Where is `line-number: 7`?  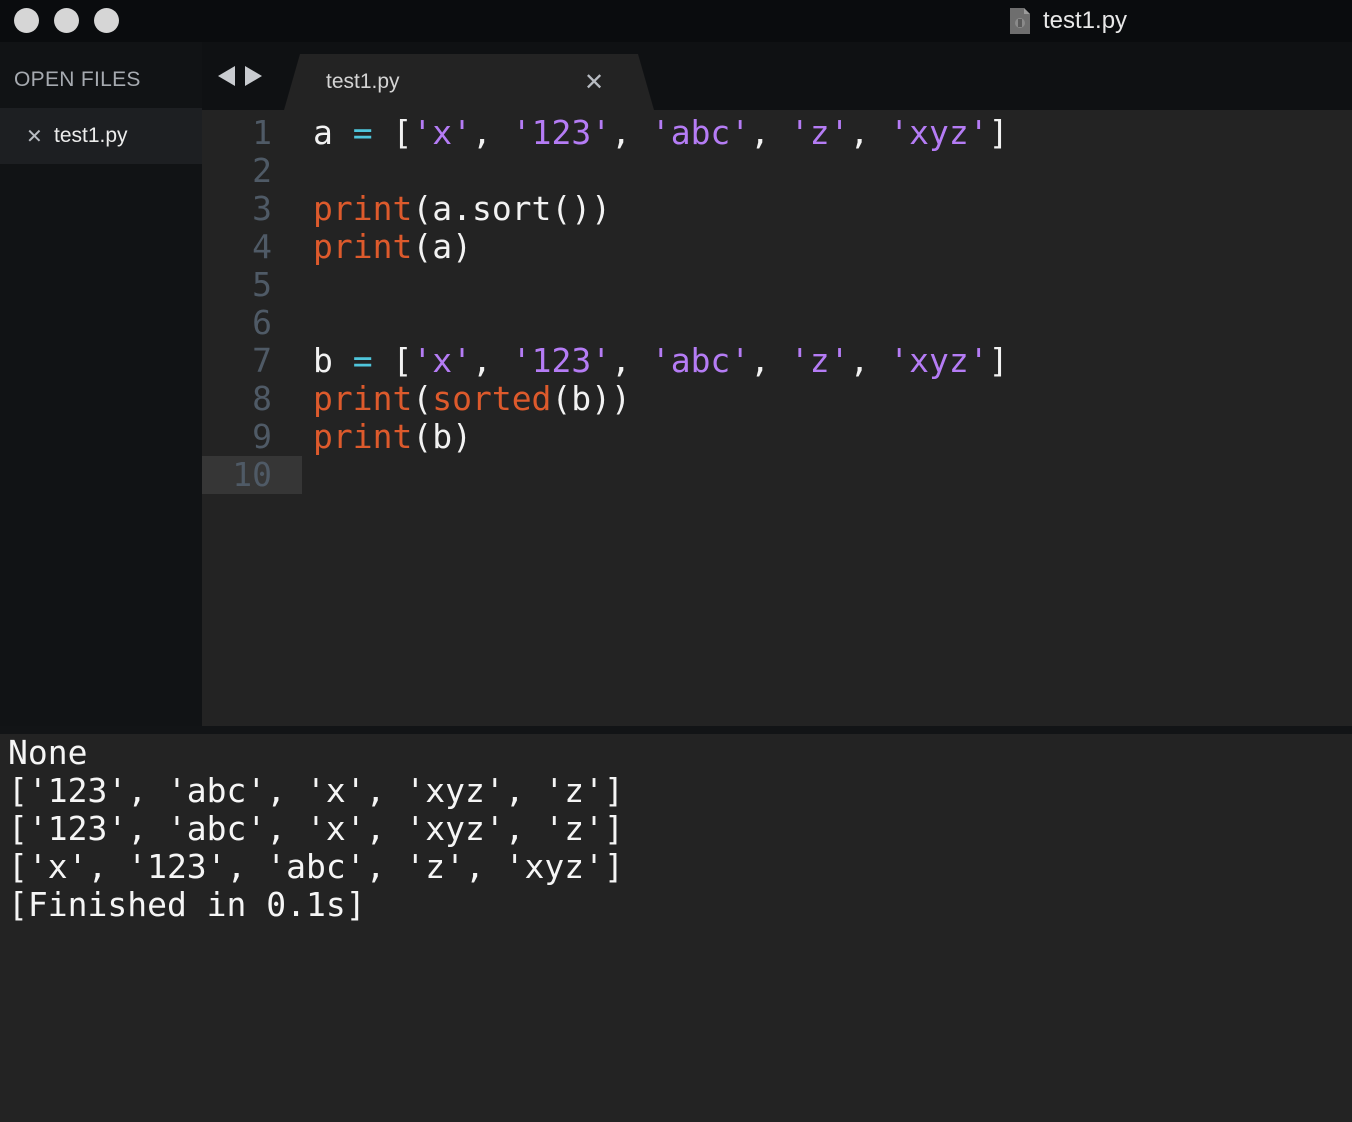
line-number: 7 is located at coordinates (262, 360).